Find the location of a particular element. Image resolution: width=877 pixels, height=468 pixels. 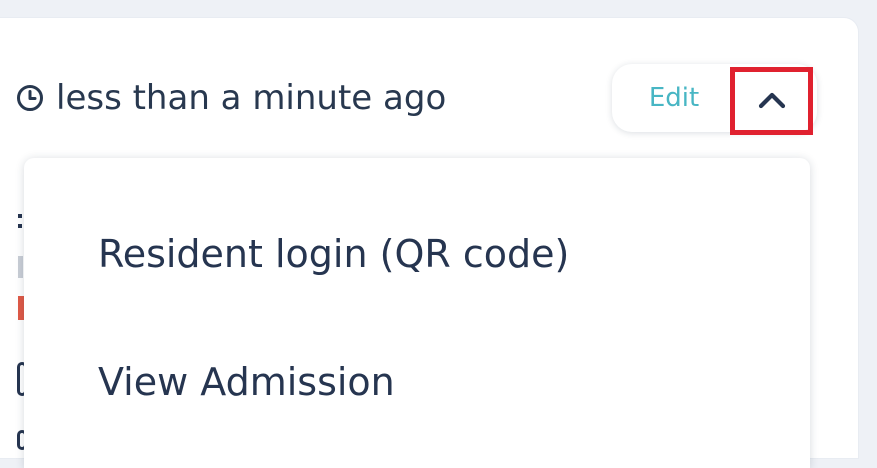

last-updated: less than a minute ago is located at coordinates (231, 98).